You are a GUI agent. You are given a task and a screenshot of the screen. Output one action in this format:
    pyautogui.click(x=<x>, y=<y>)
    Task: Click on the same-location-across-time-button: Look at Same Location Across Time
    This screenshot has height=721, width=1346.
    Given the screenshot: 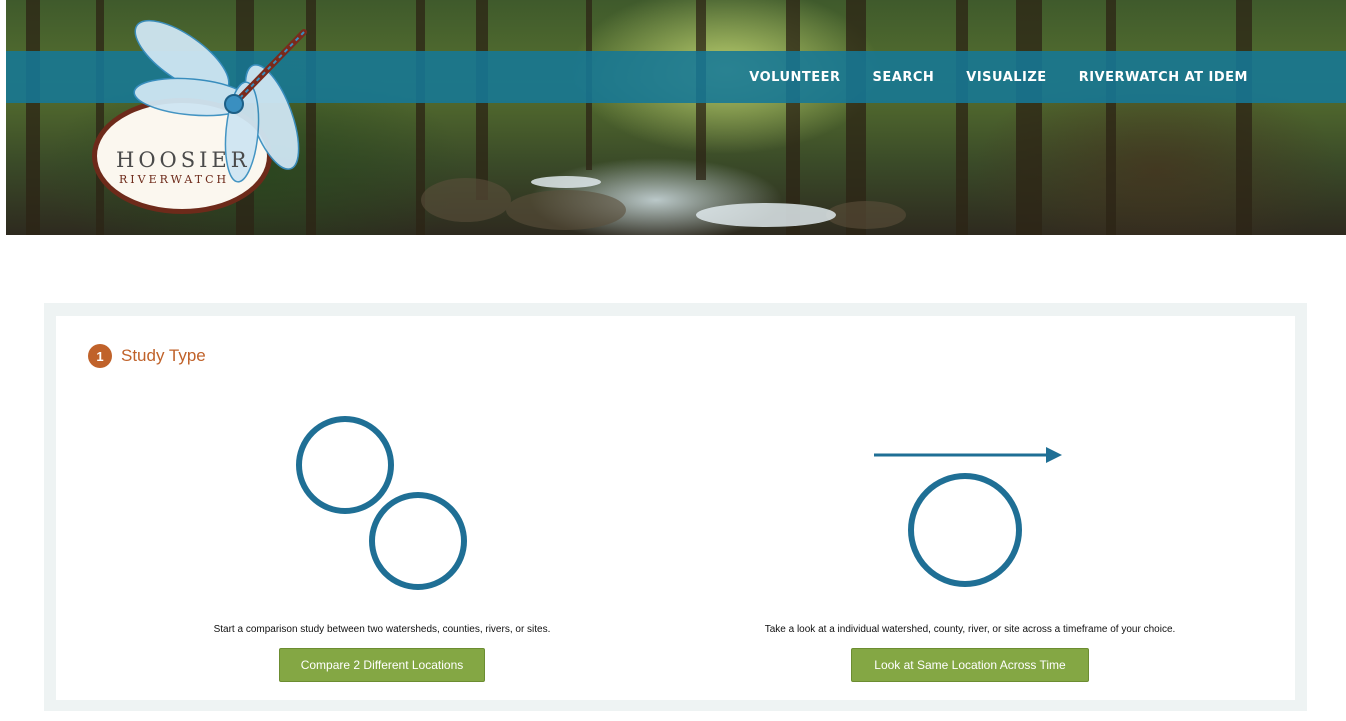 What is the action you would take?
    pyautogui.click(x=970, y=665)
    